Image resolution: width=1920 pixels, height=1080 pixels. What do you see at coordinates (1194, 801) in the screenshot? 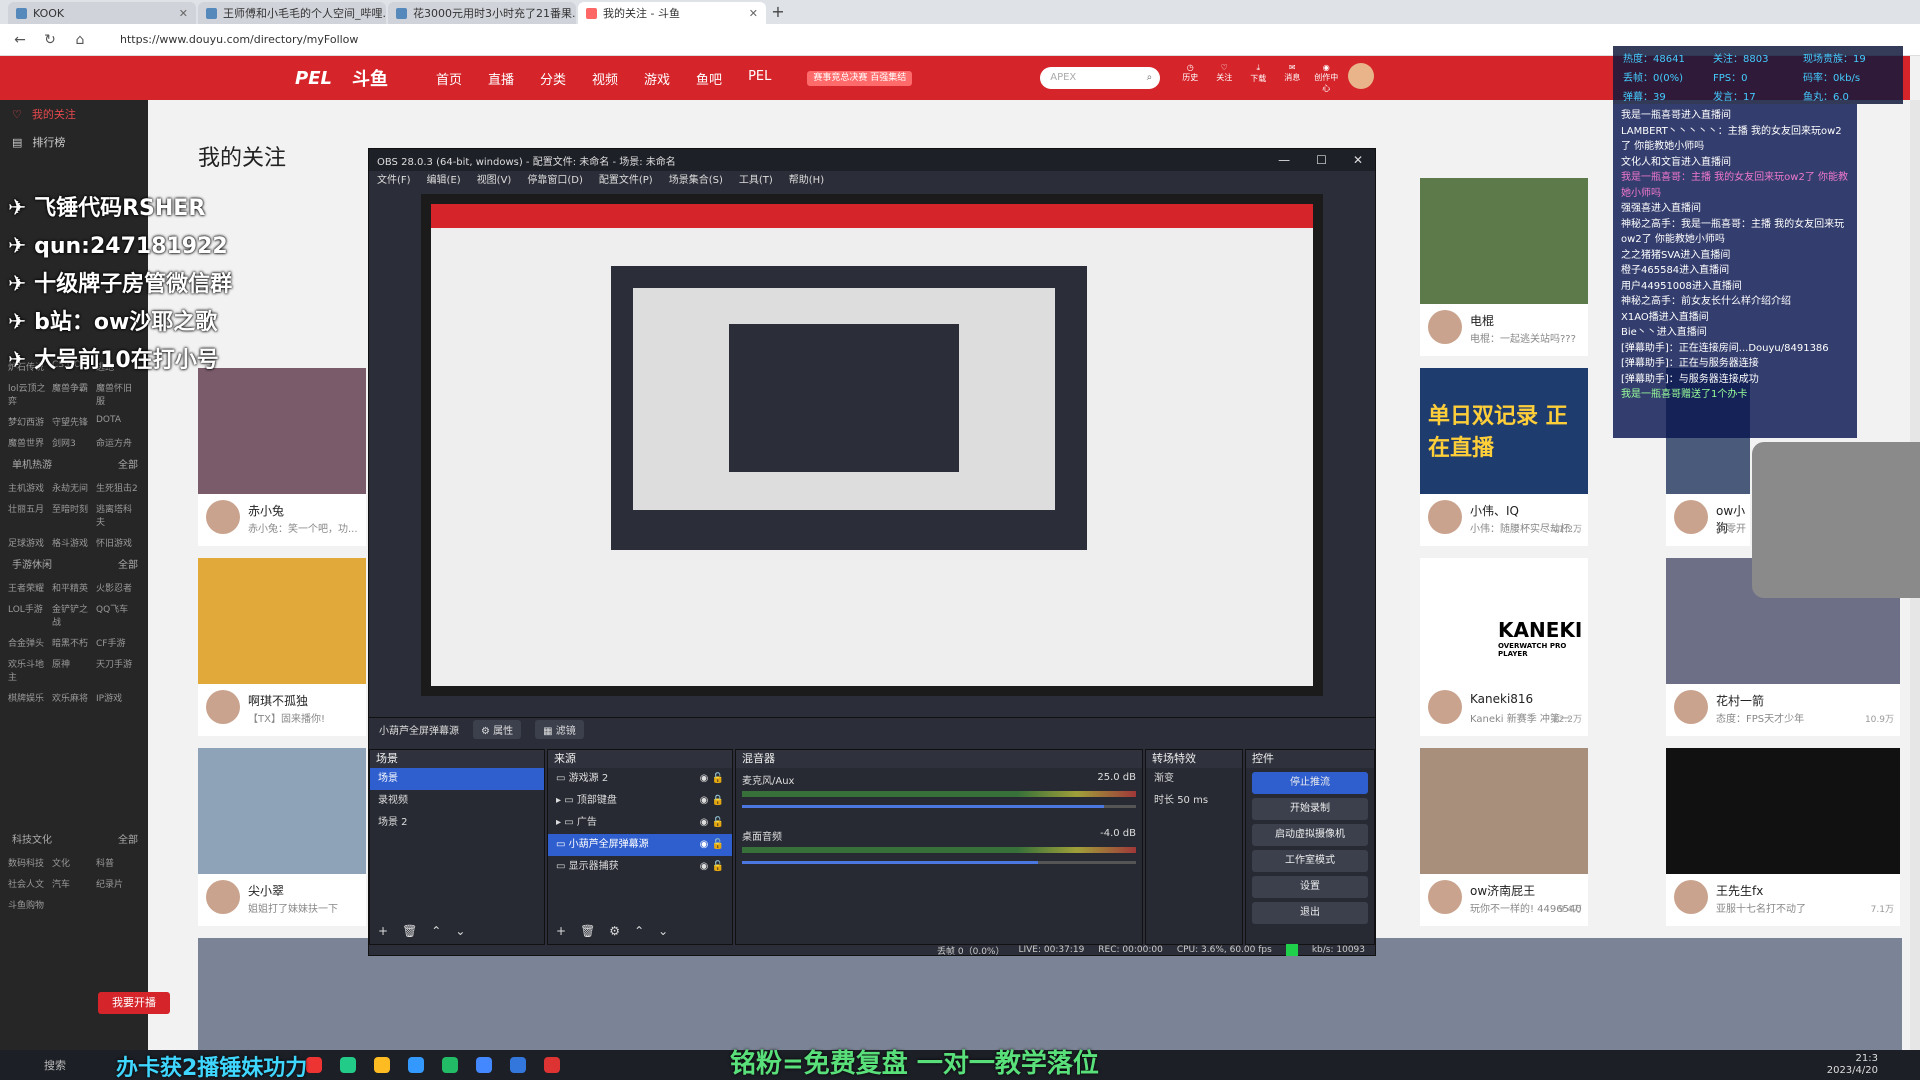
I see `transition-duration: 时长 50 ms` at bounding box center [1194, 801].